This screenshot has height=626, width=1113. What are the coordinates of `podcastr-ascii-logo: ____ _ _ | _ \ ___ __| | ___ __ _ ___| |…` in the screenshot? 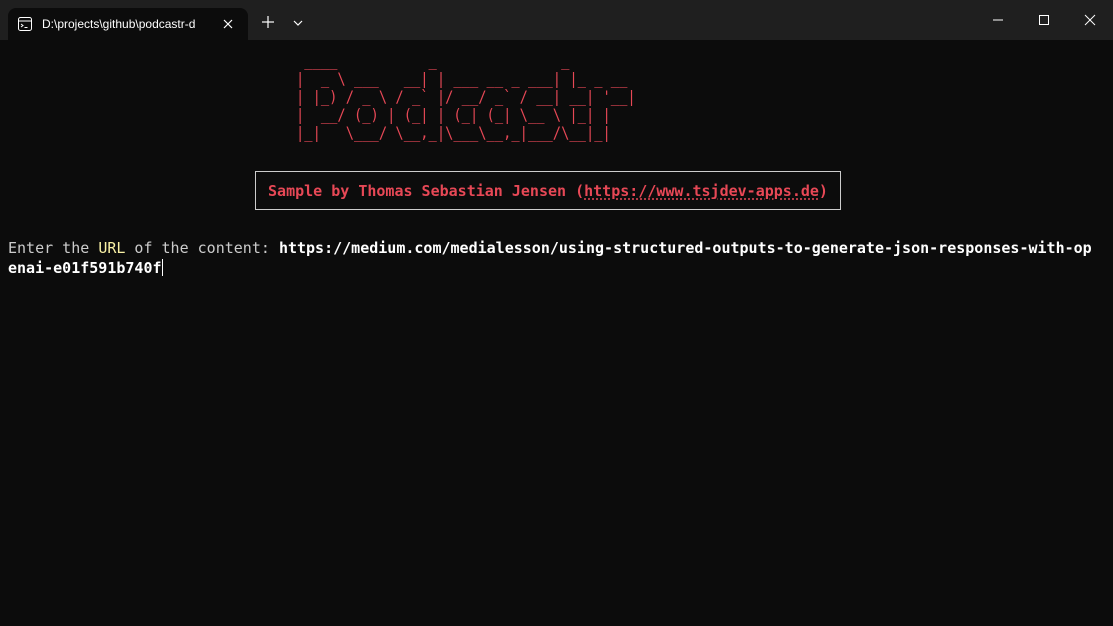 It's located at (466, 96).